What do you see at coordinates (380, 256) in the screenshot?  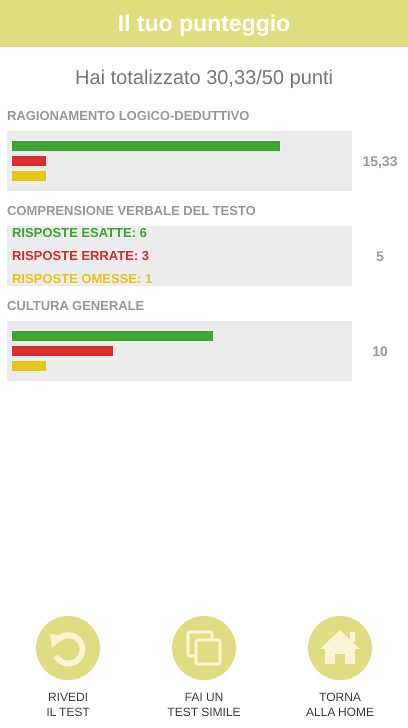 I see `section-score: 5` at bounding box center [380, 256].